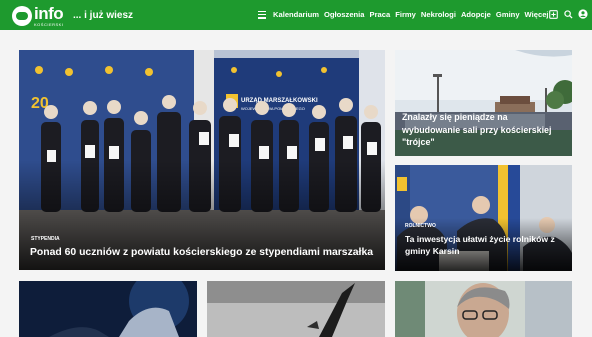 This screenshot has height=337, width=592. I want to click on nav-item-adopcje: Adopcje, so click(476, 14).